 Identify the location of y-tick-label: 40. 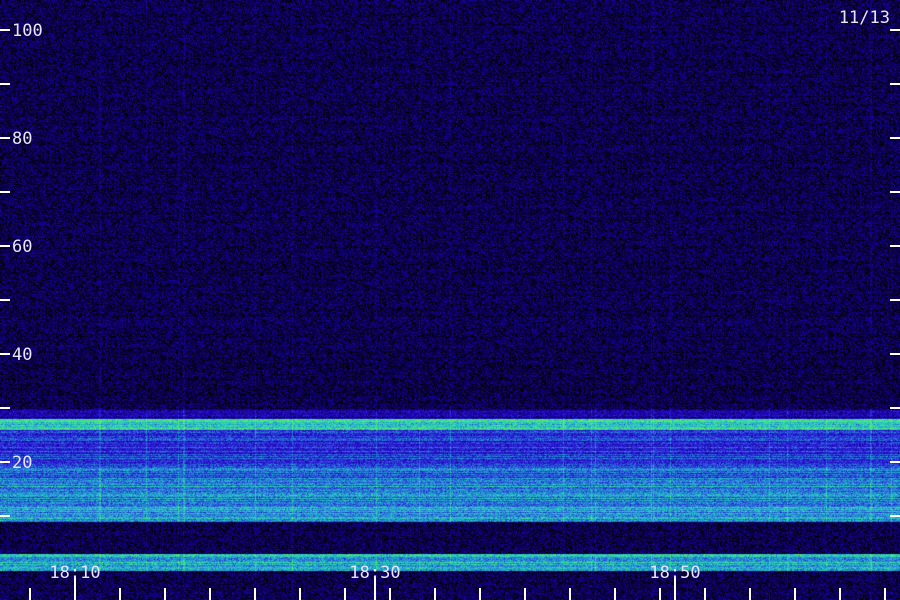
(22, 355).